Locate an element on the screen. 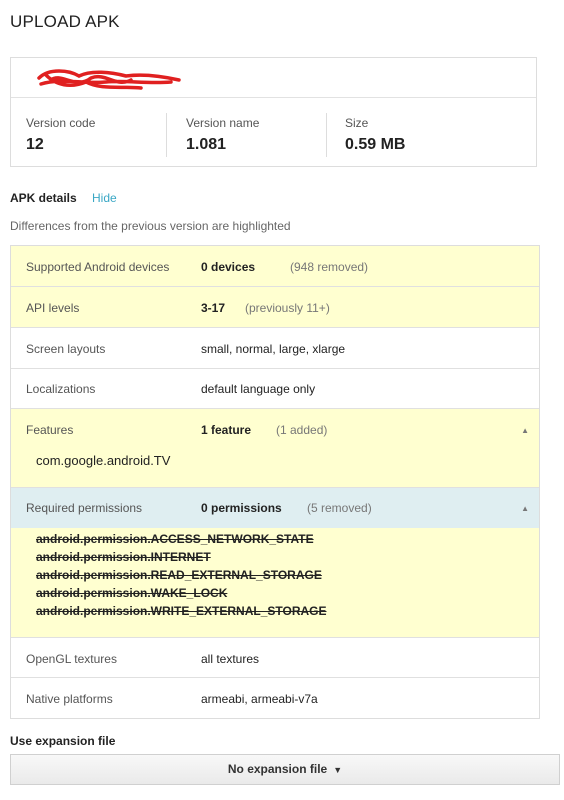 The image size is (564, 800). row-change-note: (1 added) is located at coordinates (302, 430).